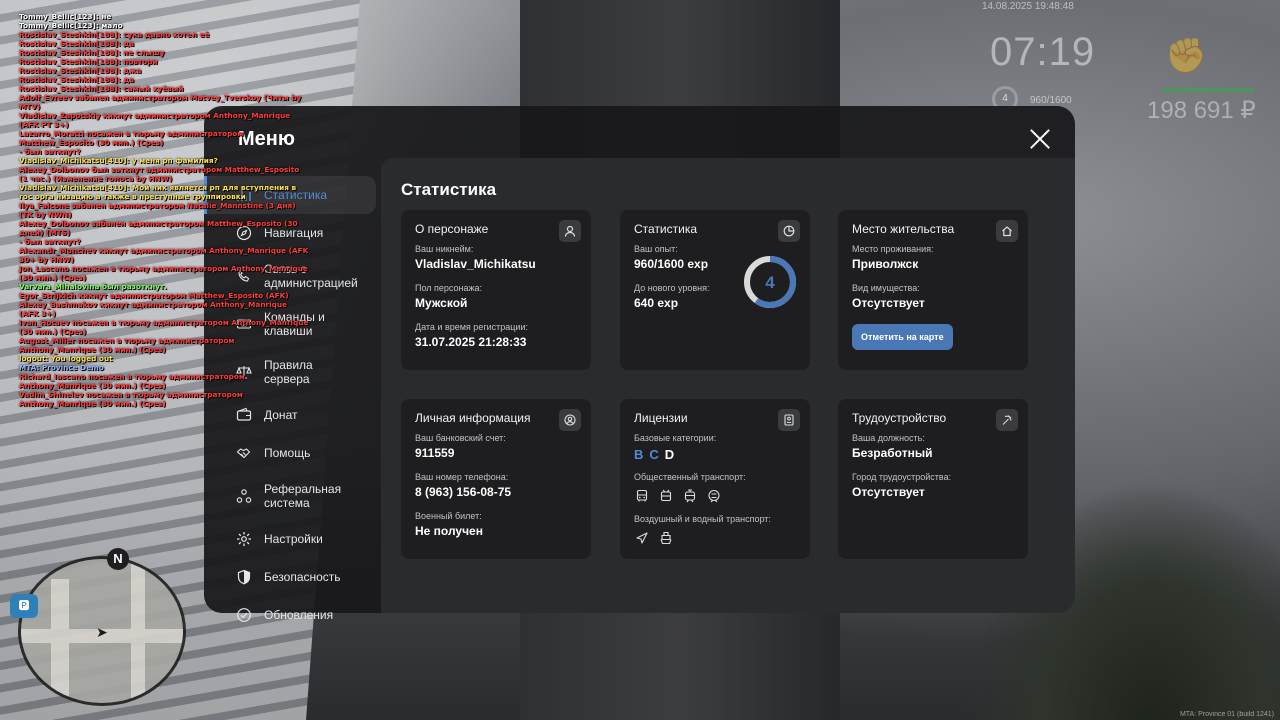  What do you see at coordinates (65, 16) in the screenshot?
I see `chat-line: Tommy_Bellic[123]: не` at bounding box center [65, 16].